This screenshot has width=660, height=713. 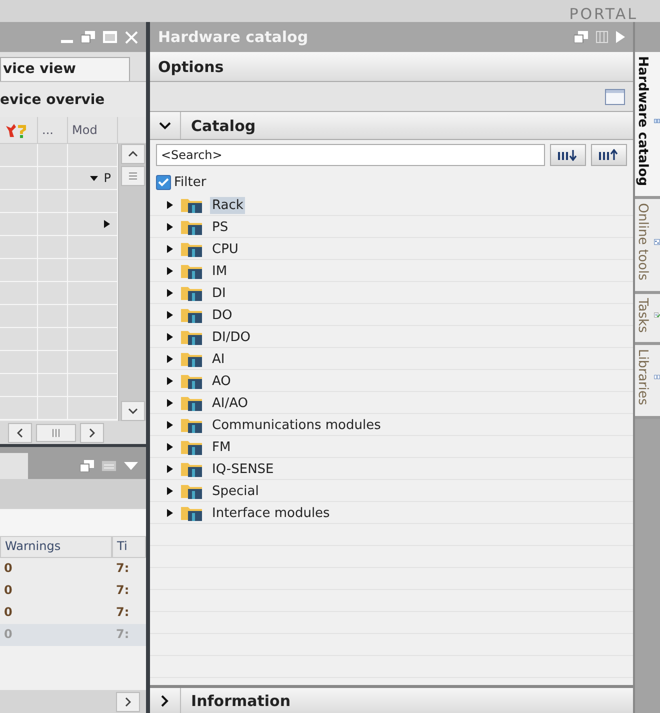 I want to click on scroll-down-button, so click(x=132, y=411).